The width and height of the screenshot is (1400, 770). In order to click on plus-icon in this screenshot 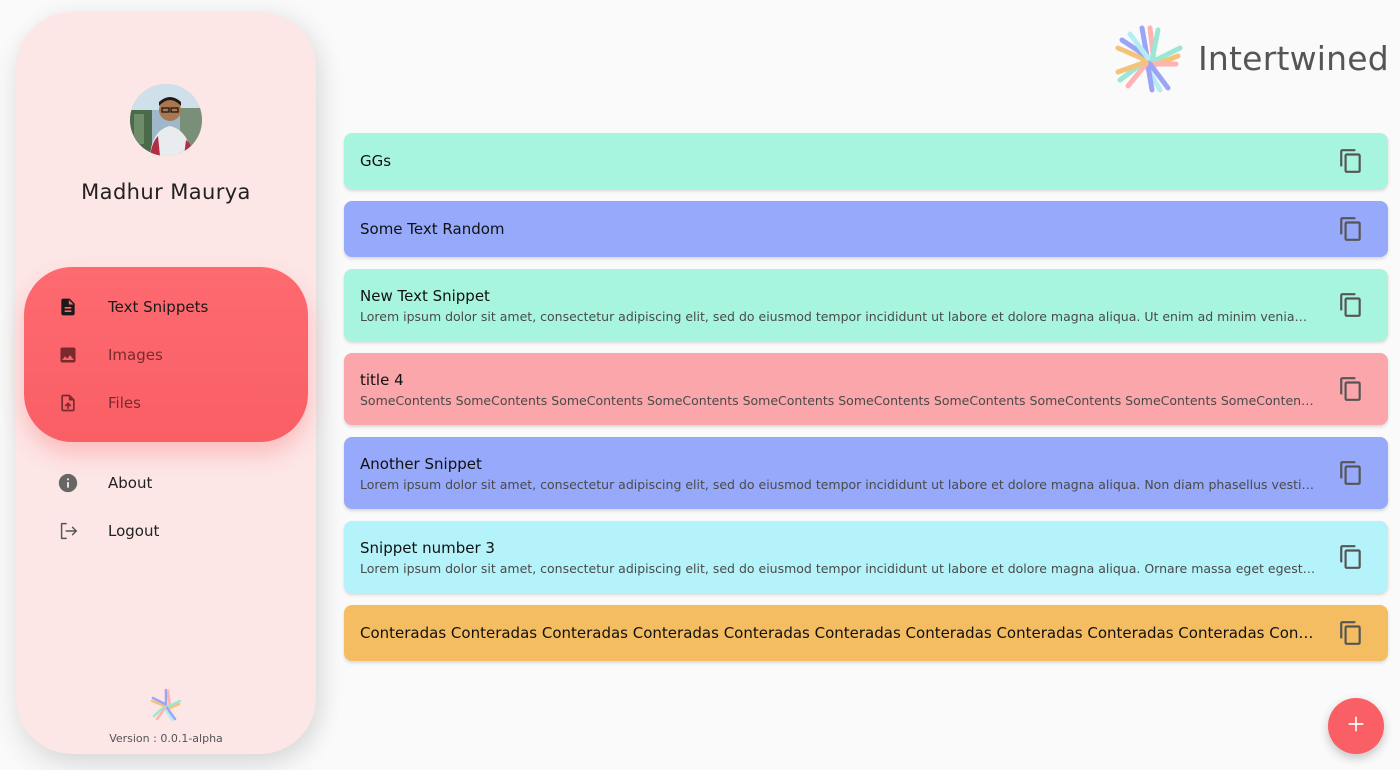, I will do `click(1356, 726)`.